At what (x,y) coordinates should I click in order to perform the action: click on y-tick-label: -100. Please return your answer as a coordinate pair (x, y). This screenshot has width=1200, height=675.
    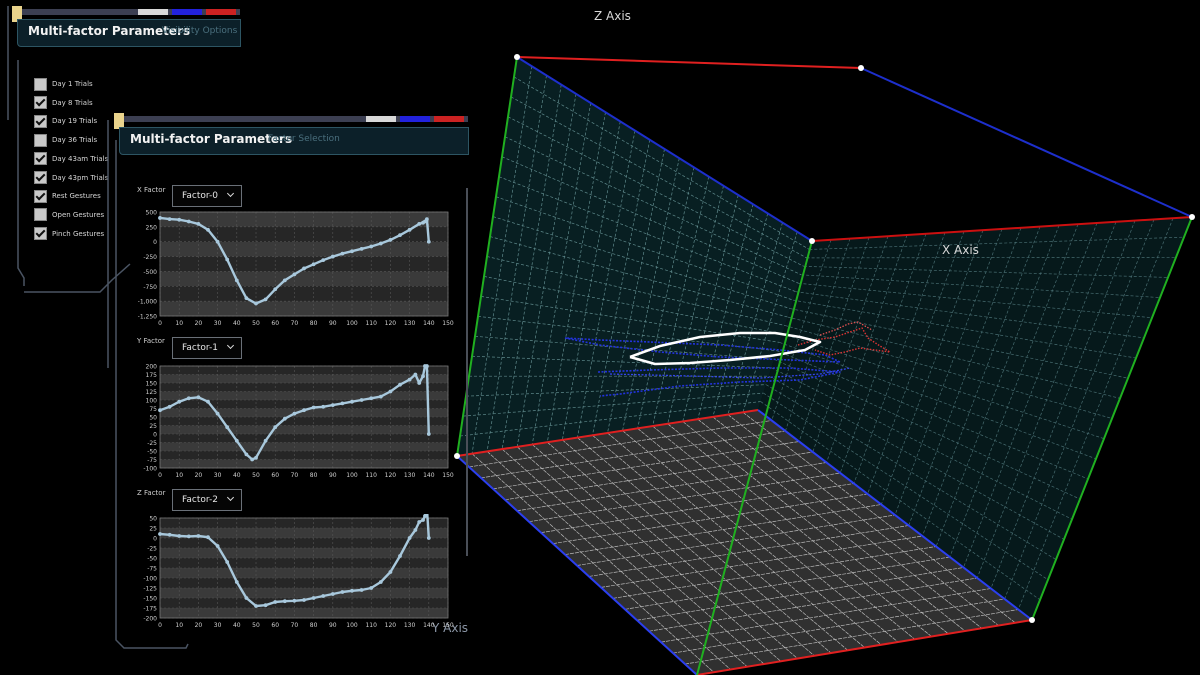
    Looking at the image, I should click on (150, 469).